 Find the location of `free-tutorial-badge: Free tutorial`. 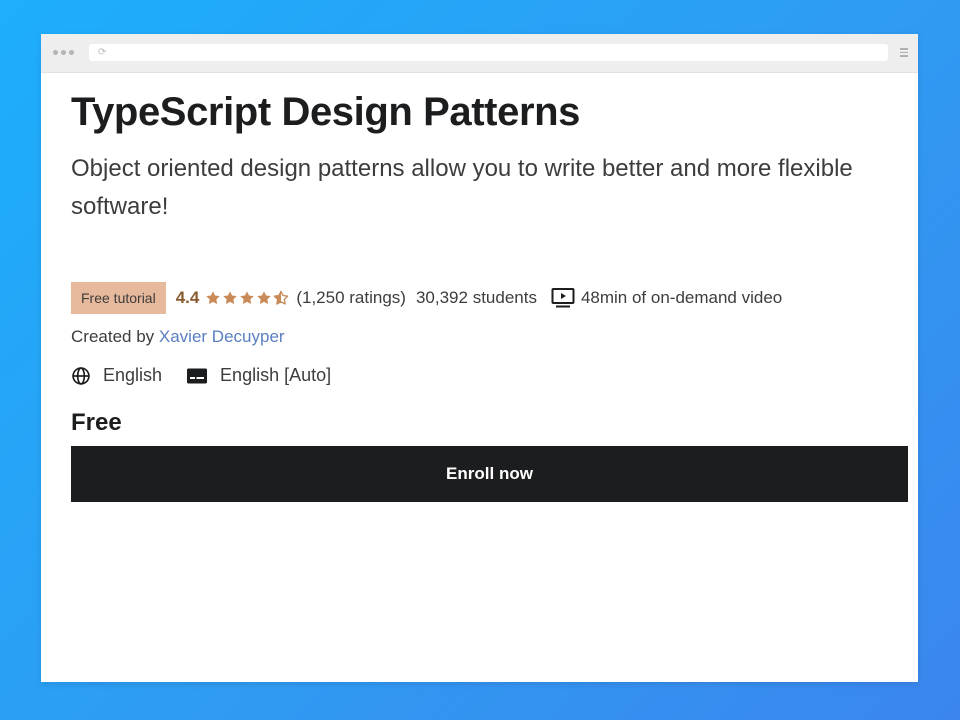

free-tutorial-badge: Free tutorial is located at coordinates (118, 298).